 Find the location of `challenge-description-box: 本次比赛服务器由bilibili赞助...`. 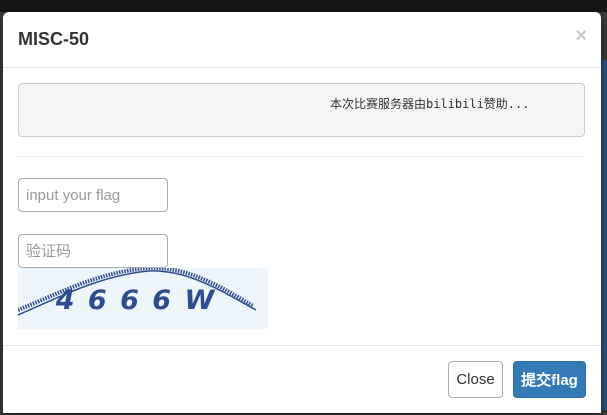

challenge-description-box: 本次比赛服务器由bilibili赞助... is located at coordinates (301, 110).